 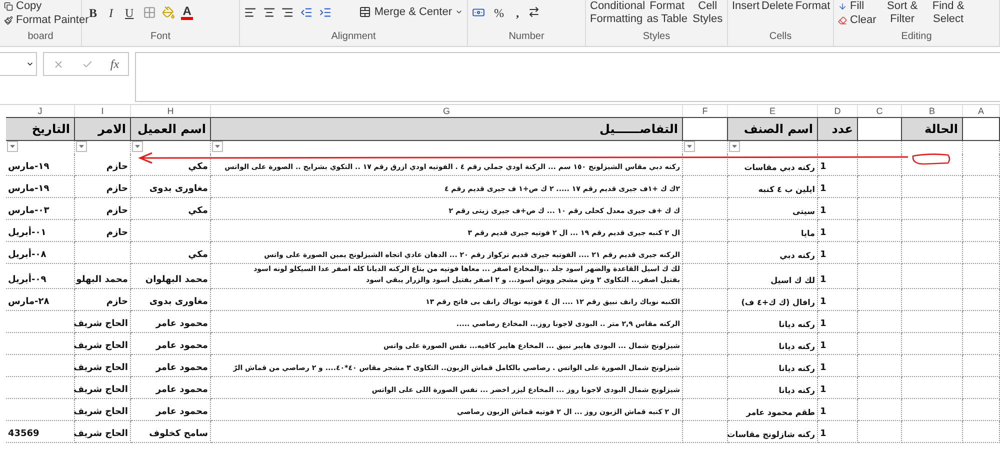 I want to click on find-select-button: Find & Select, so click(x=948, y=13).